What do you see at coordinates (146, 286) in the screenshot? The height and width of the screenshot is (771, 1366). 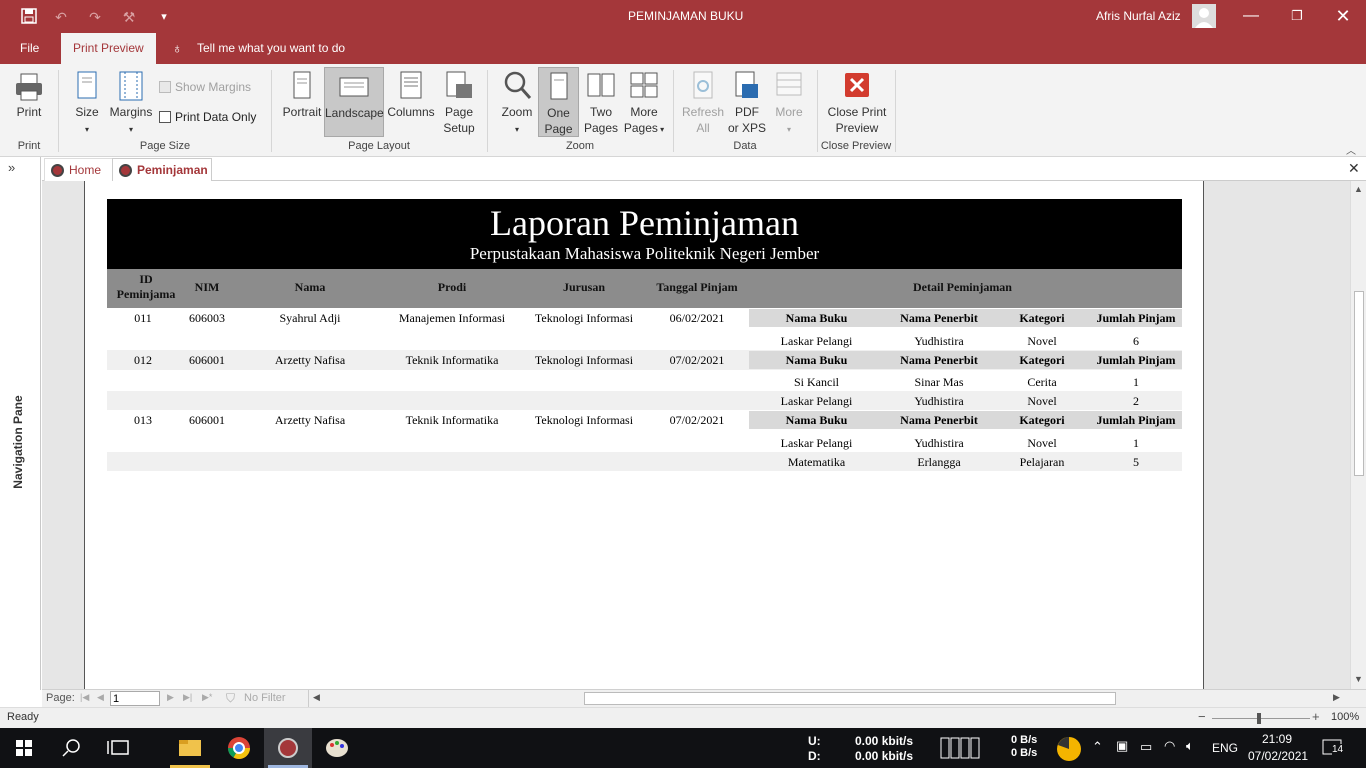 I see `header-id: ID Peminjama` at bounding box center [146, 286].